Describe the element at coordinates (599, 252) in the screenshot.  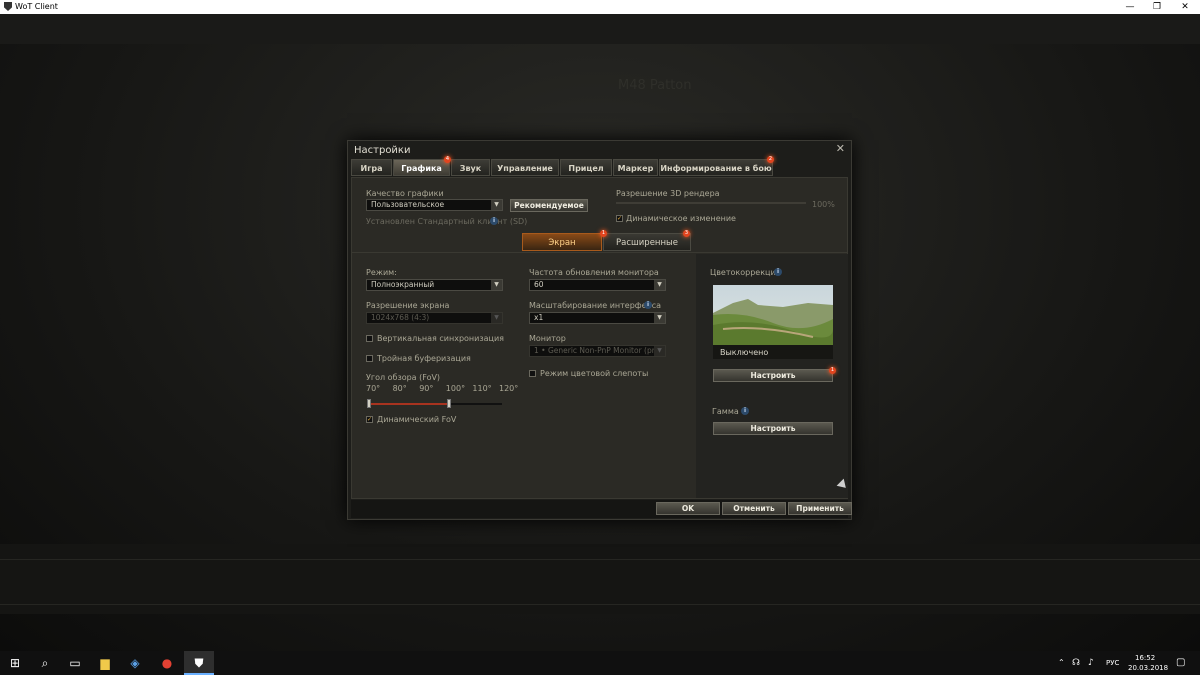
I see `divider` at that location.